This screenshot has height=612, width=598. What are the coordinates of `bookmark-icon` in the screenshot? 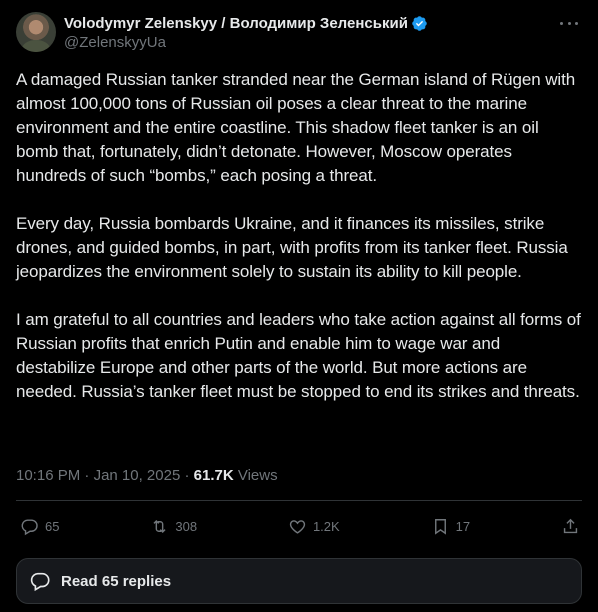 It's located at (440, 526).